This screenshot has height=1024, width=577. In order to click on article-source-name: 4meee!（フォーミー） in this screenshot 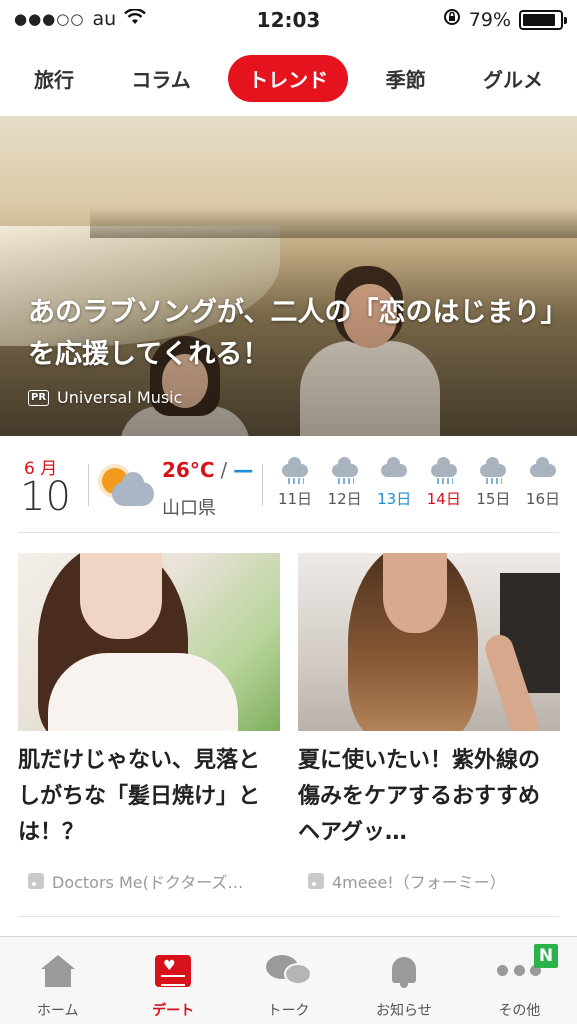, I will do `click(419, 882)`.